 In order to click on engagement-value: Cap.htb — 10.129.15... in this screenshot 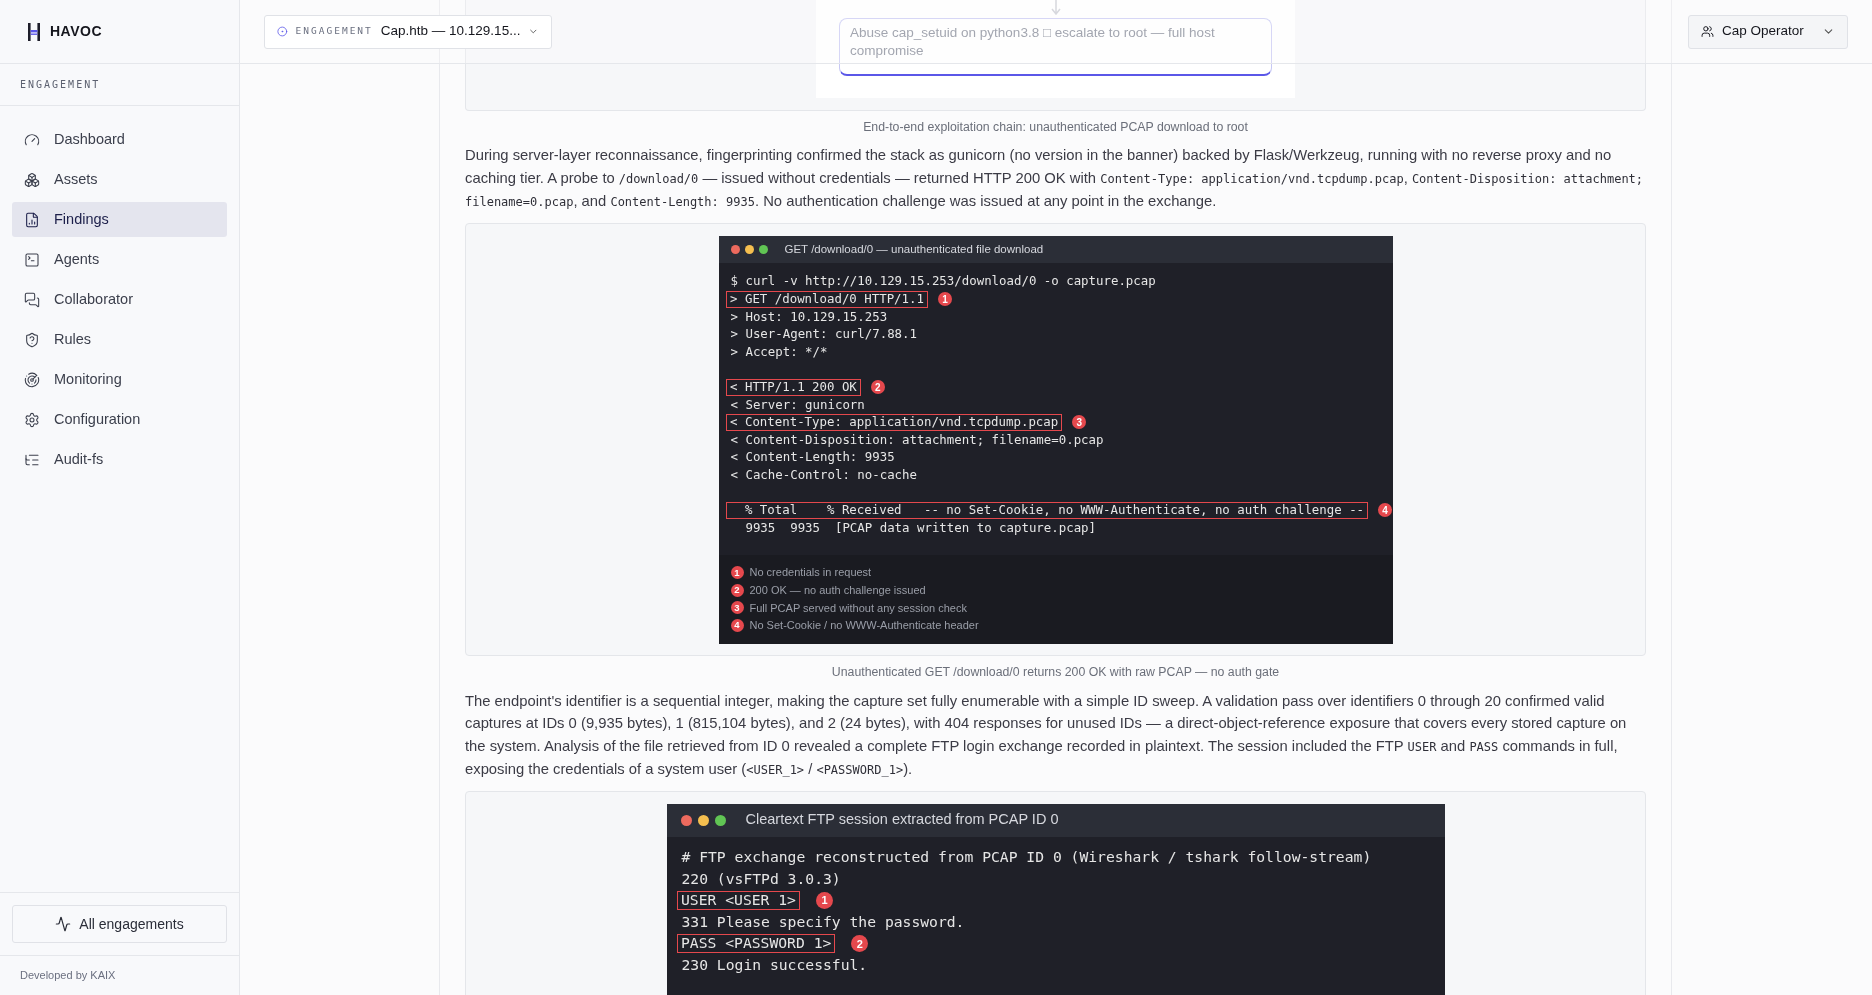, I will do `click(450, 31)`.